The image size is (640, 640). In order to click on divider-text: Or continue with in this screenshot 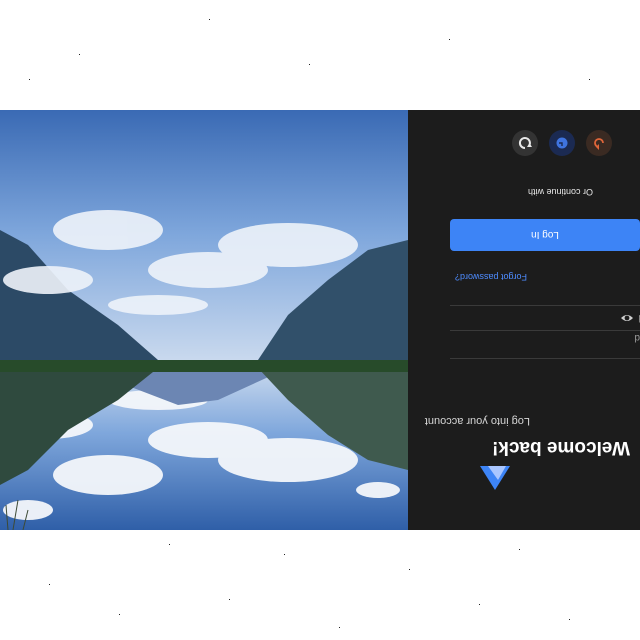, I will do `click(560, 192)`.